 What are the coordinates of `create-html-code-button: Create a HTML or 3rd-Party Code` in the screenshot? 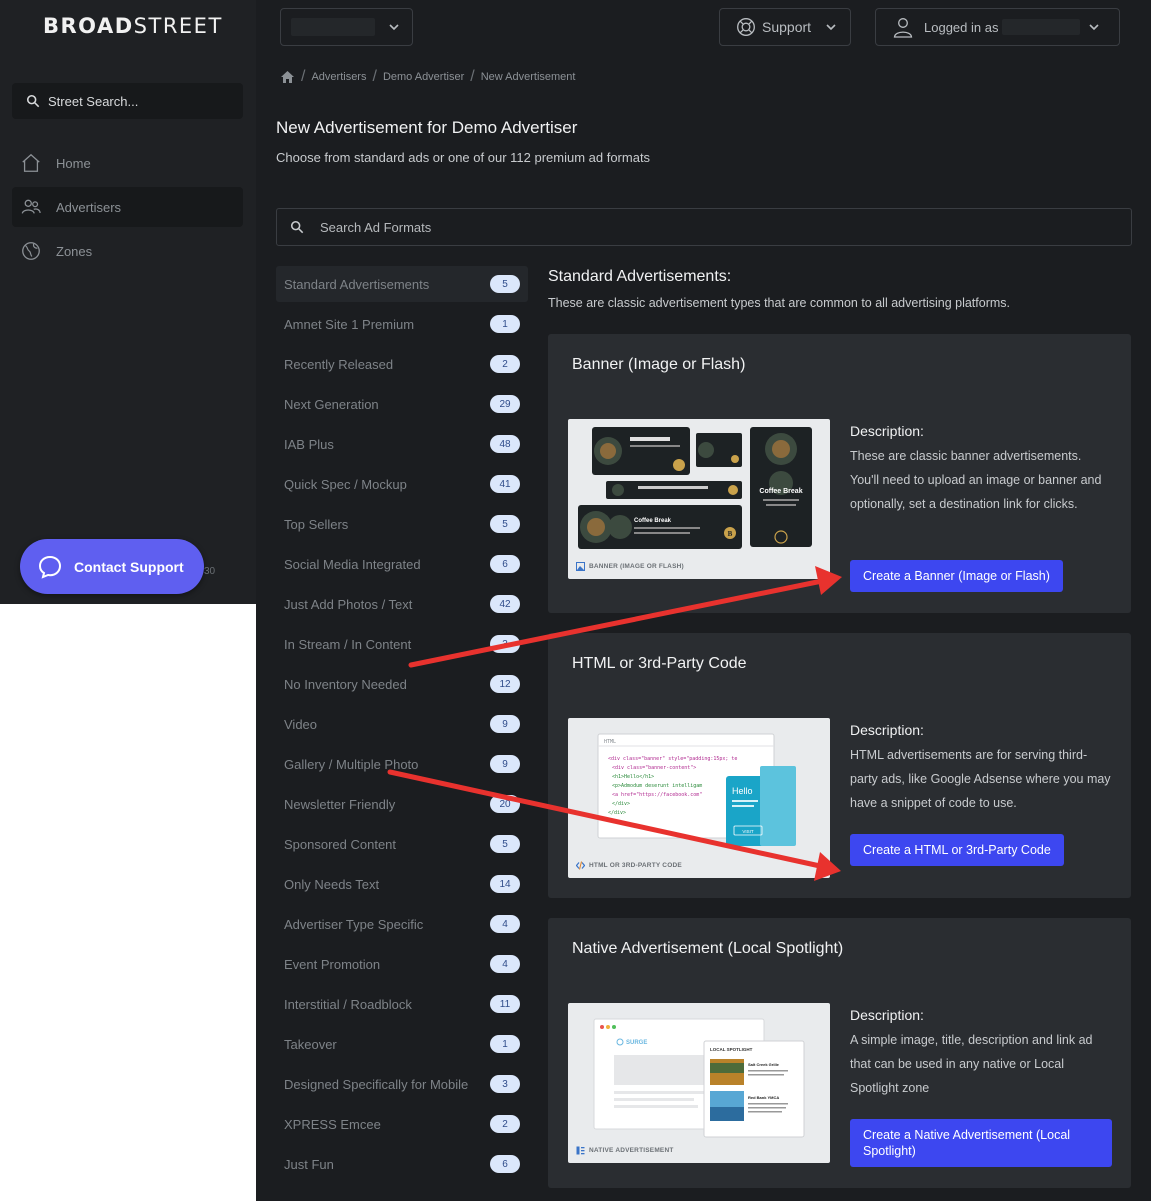 It's located at (957, 850).